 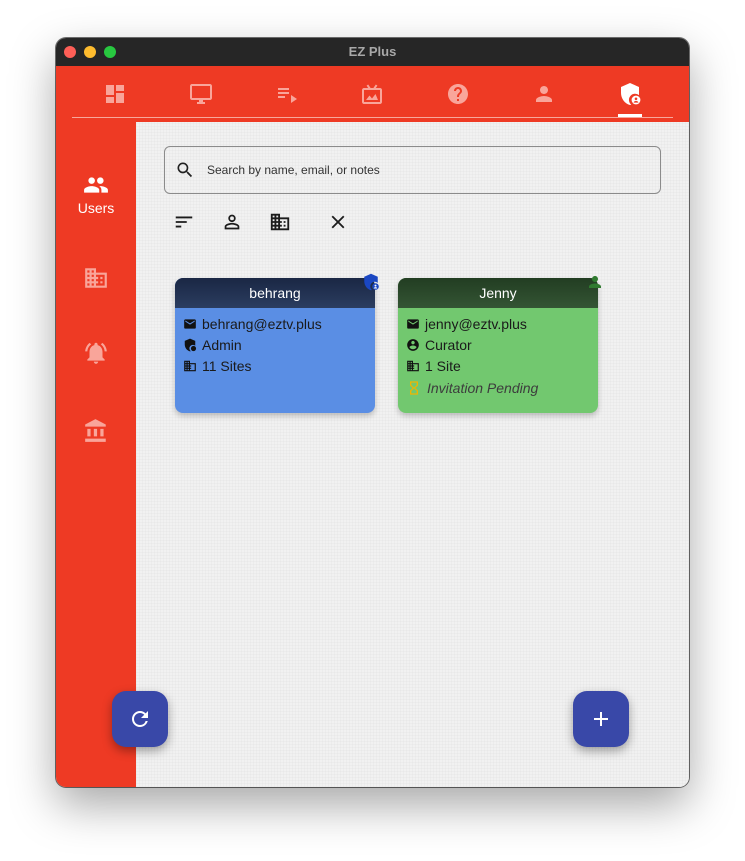 I want to click on building-filter-icon, so click(x=280, y=222).